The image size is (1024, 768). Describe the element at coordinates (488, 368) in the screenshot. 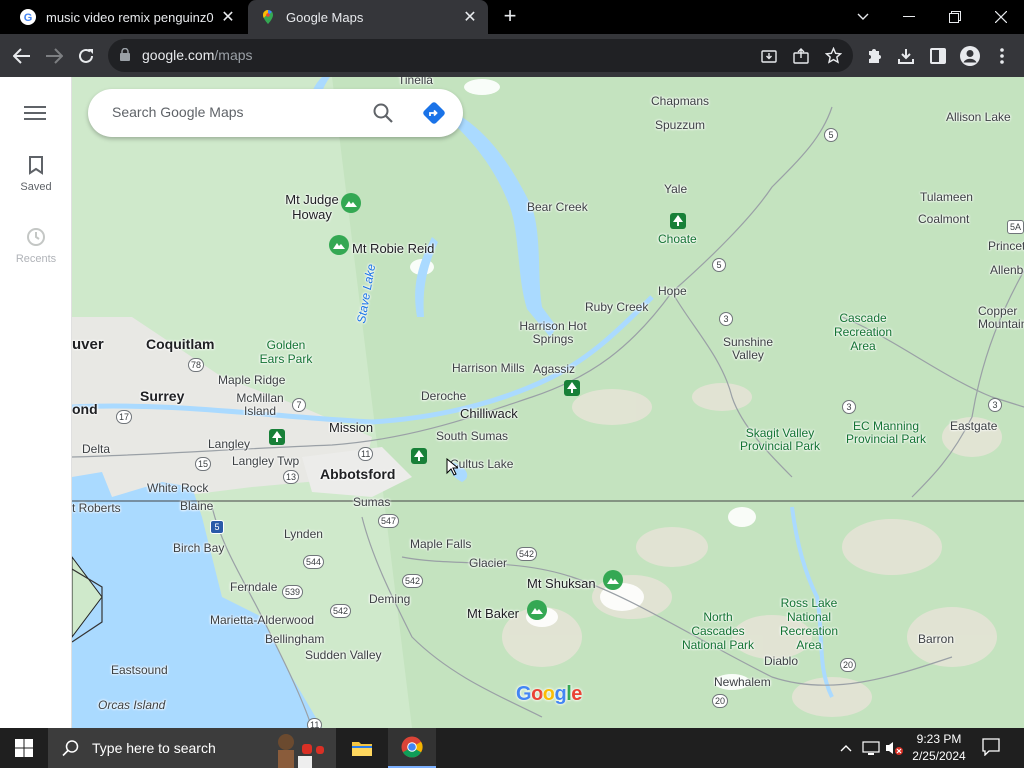

I see `place-label: Harrison Mills` at that location.